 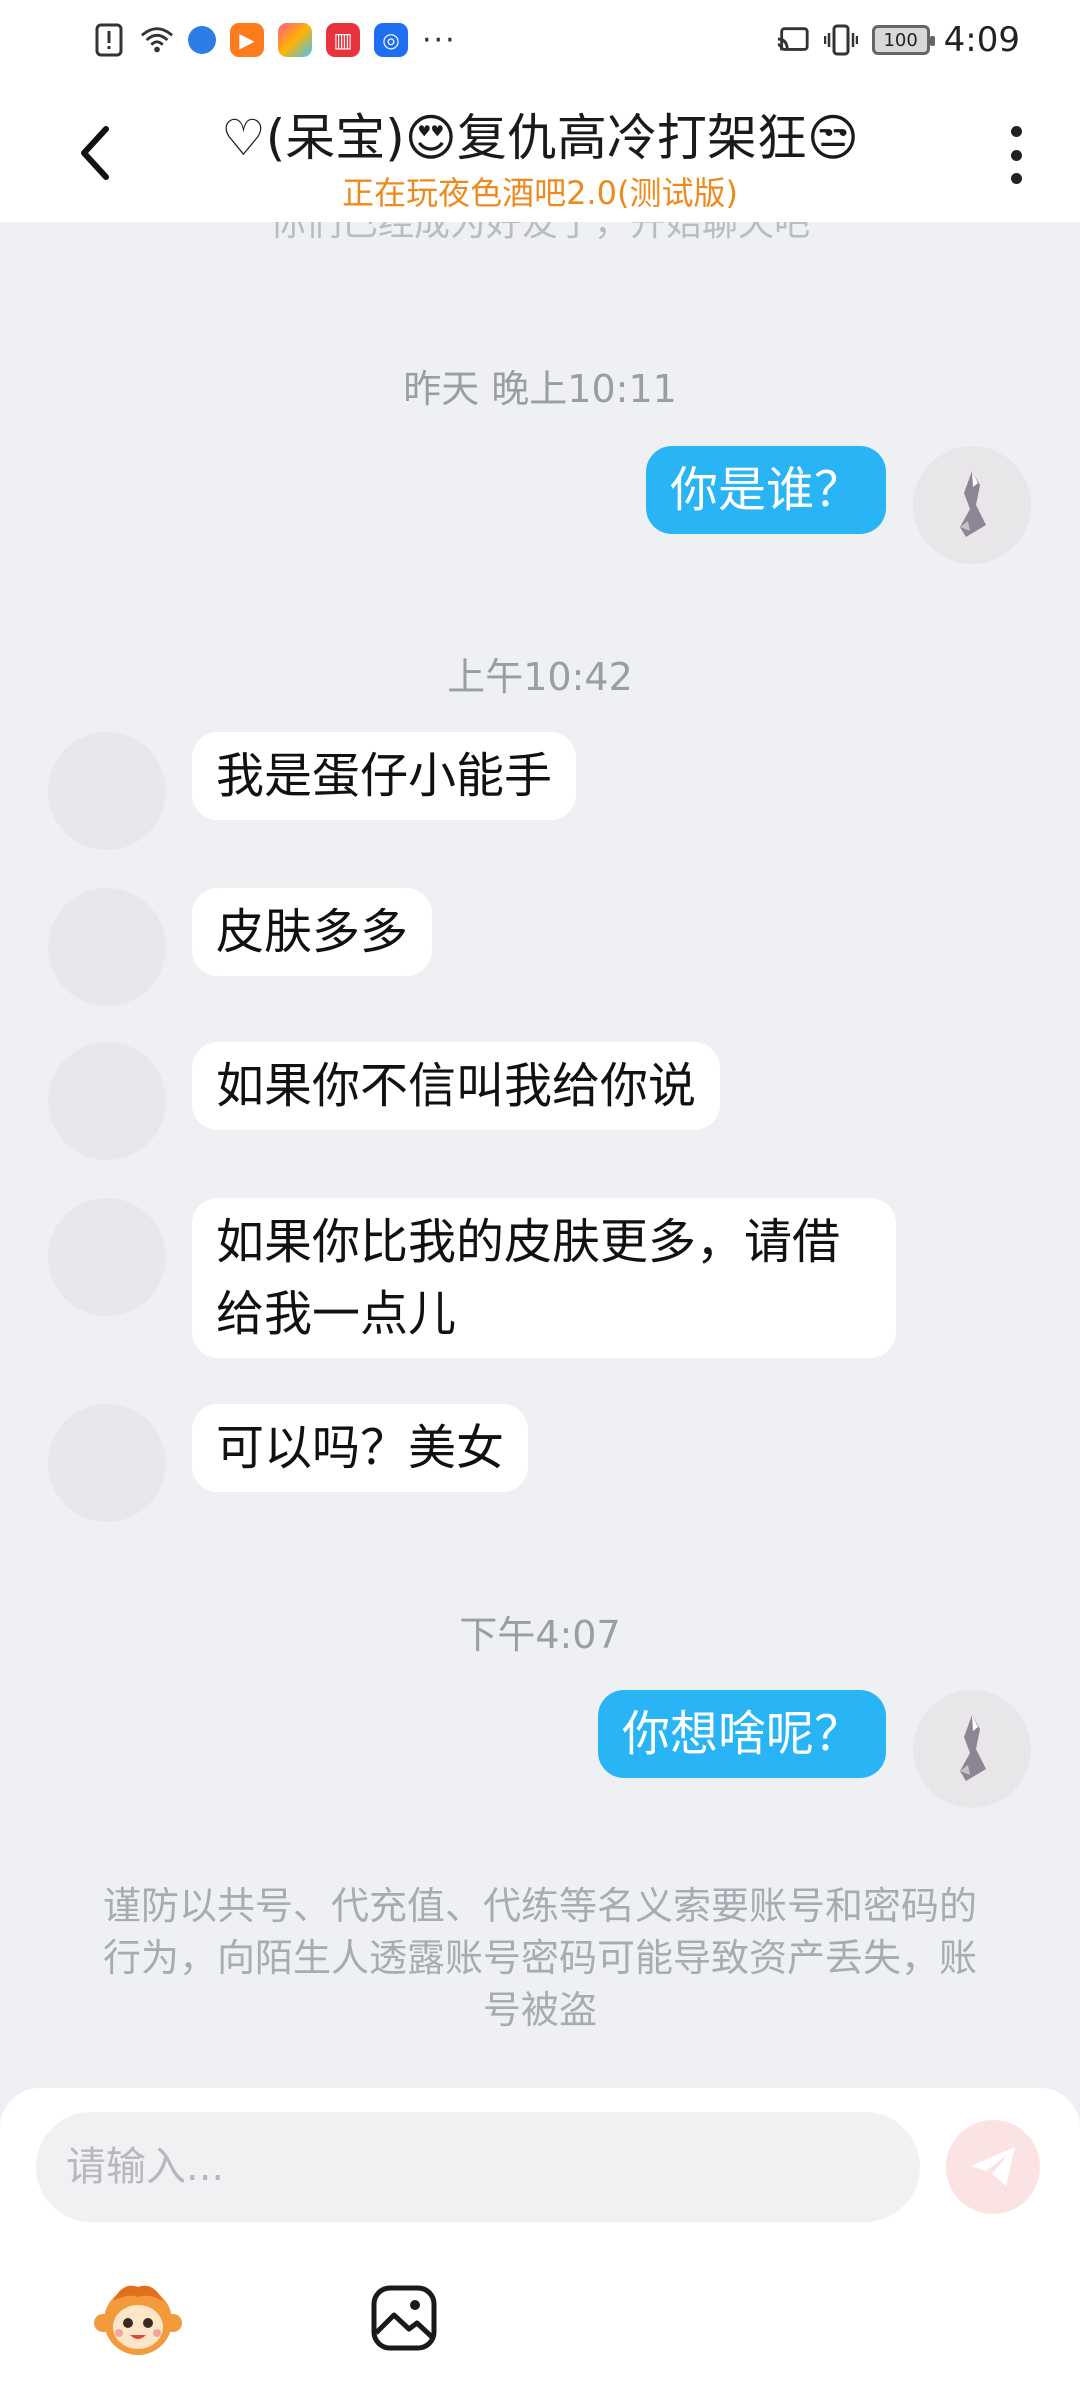 I want to click on video-app-icon: ▶, so click(x=247, y=40).